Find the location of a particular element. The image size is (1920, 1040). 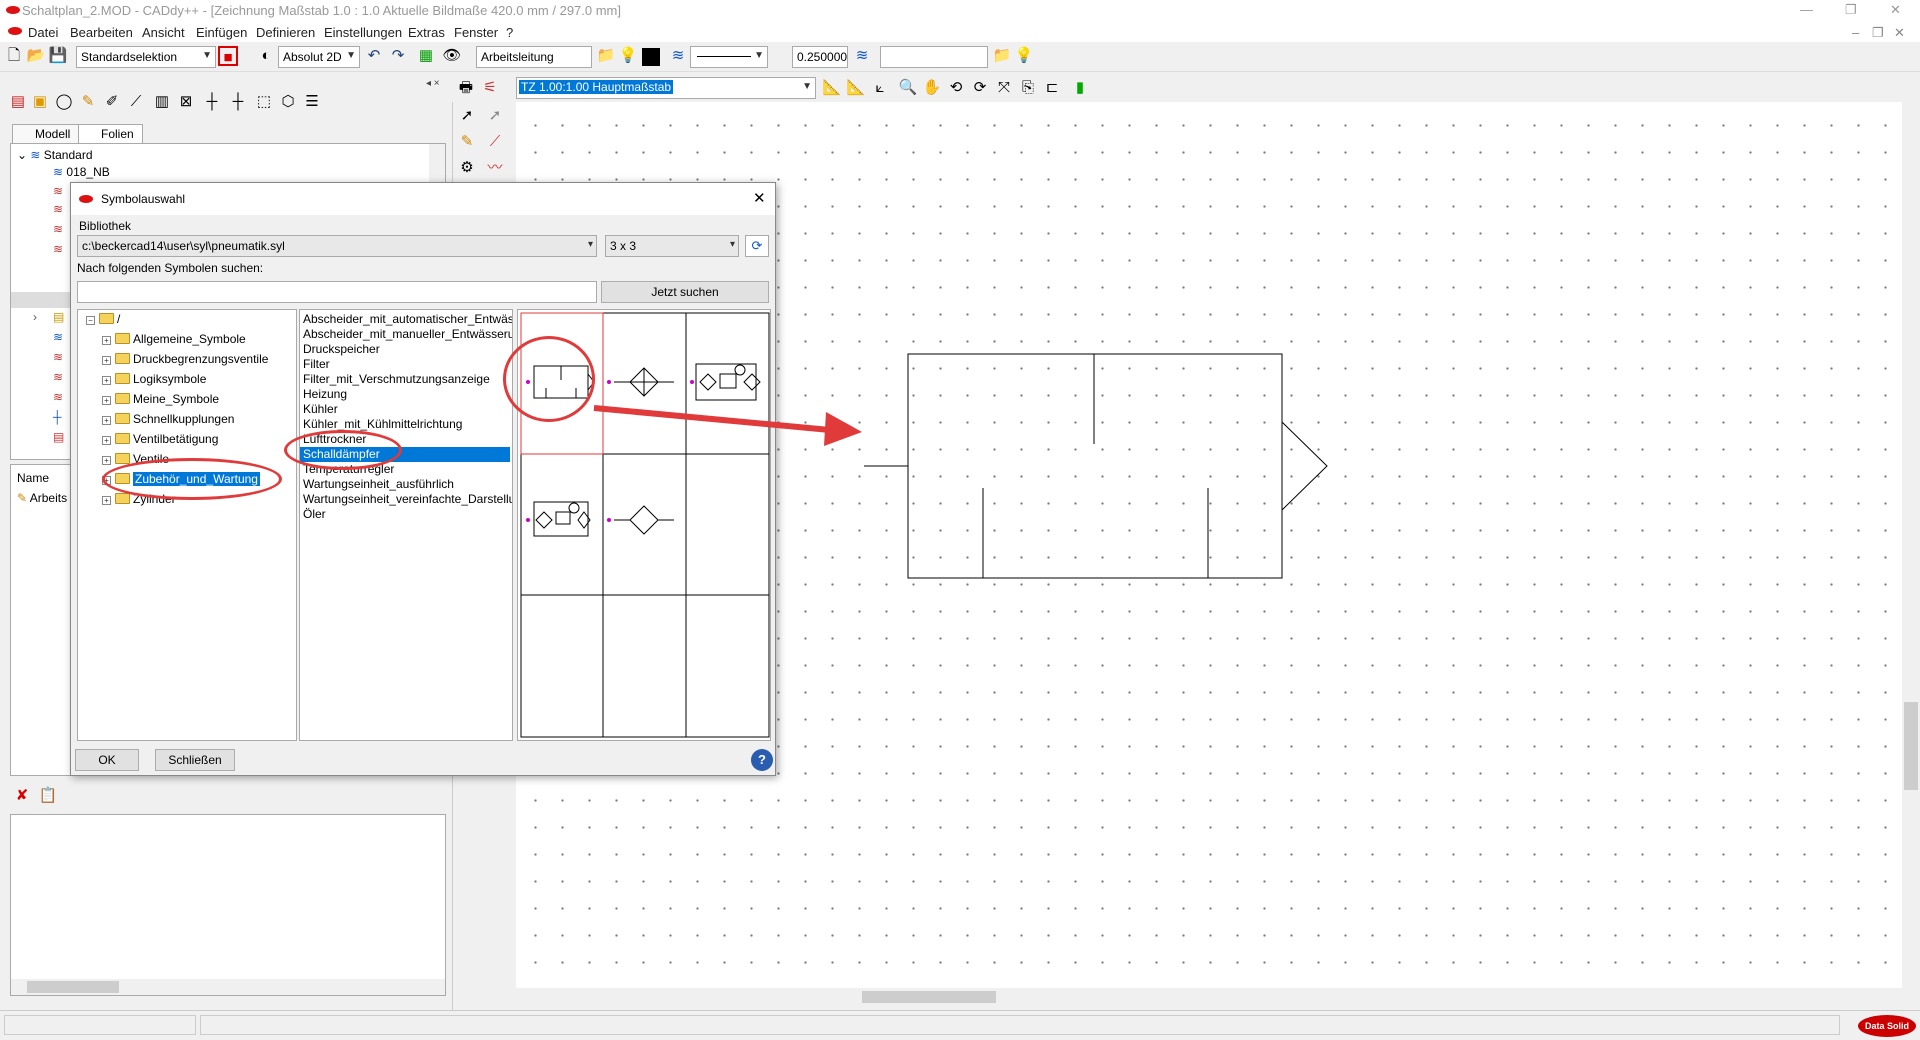

lineweight-input: 0.250000 is located at coordinates (820, 57).